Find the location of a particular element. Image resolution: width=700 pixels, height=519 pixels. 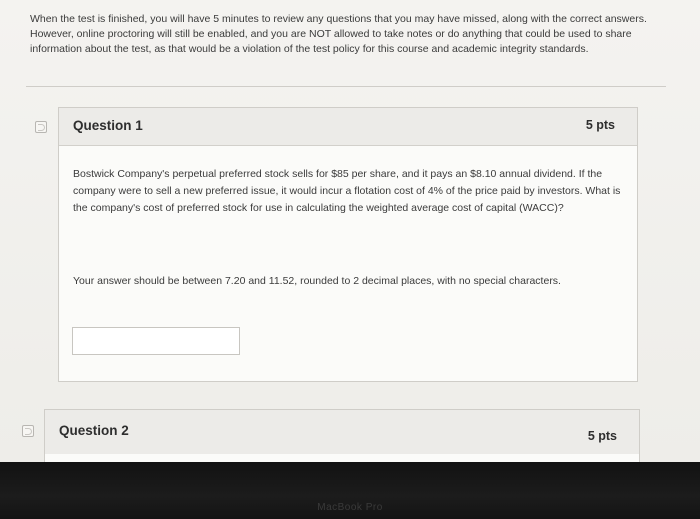

laptop-bezel: MacBook Pro is located at coordinates (350, 490).